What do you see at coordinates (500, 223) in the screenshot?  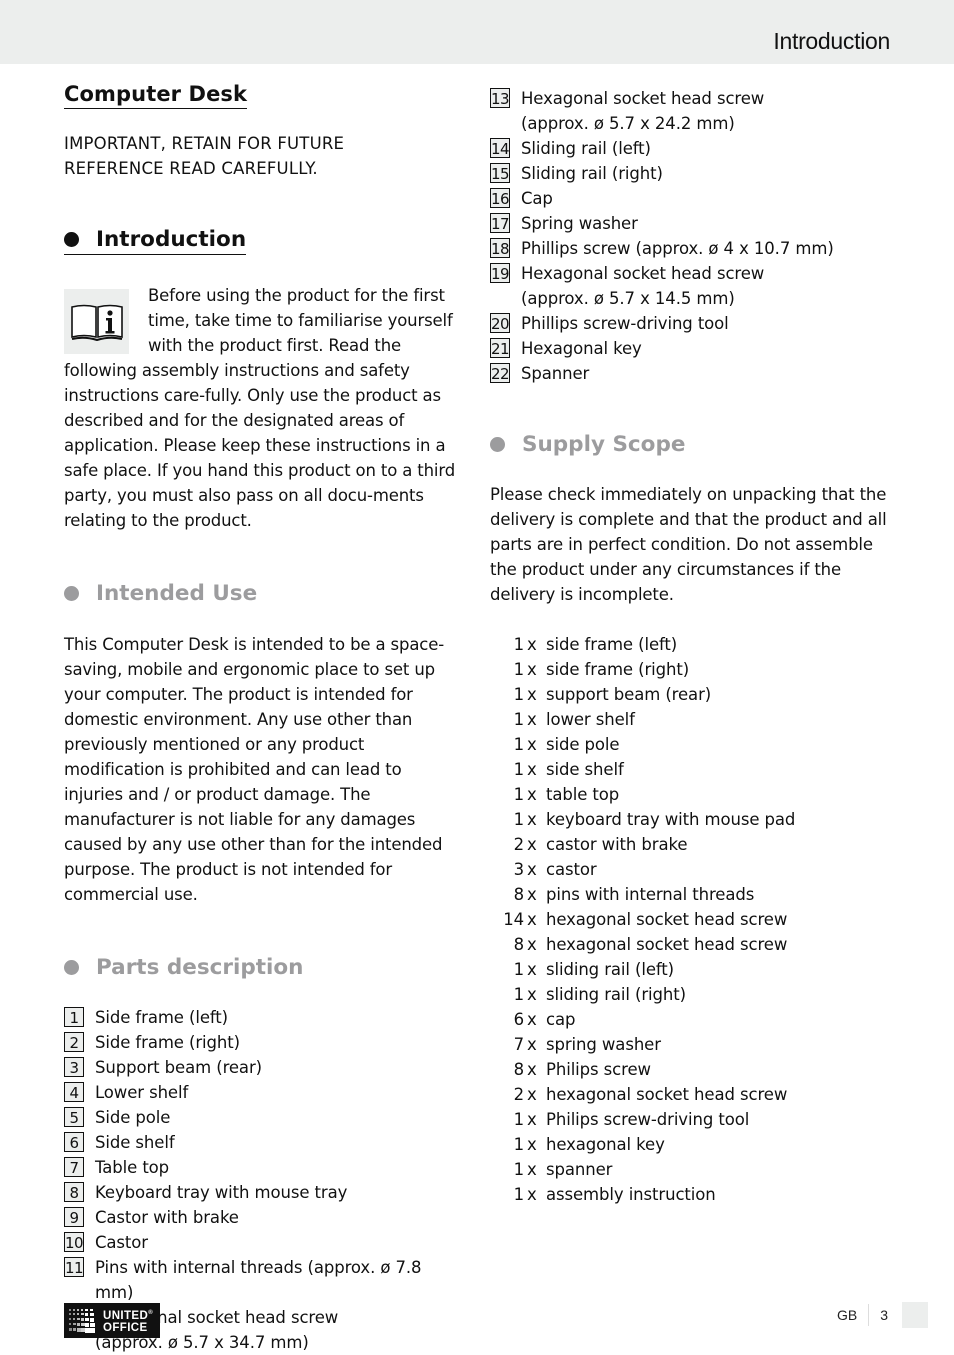 I see `part-number-badge: 17` at bounding box center [500, 223].